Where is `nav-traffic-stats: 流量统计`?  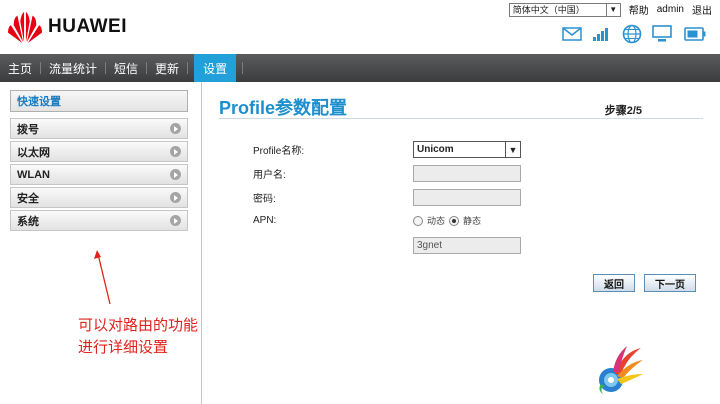 nav-traffic-stats: 流量统计 is located at coordinates (73, 68).